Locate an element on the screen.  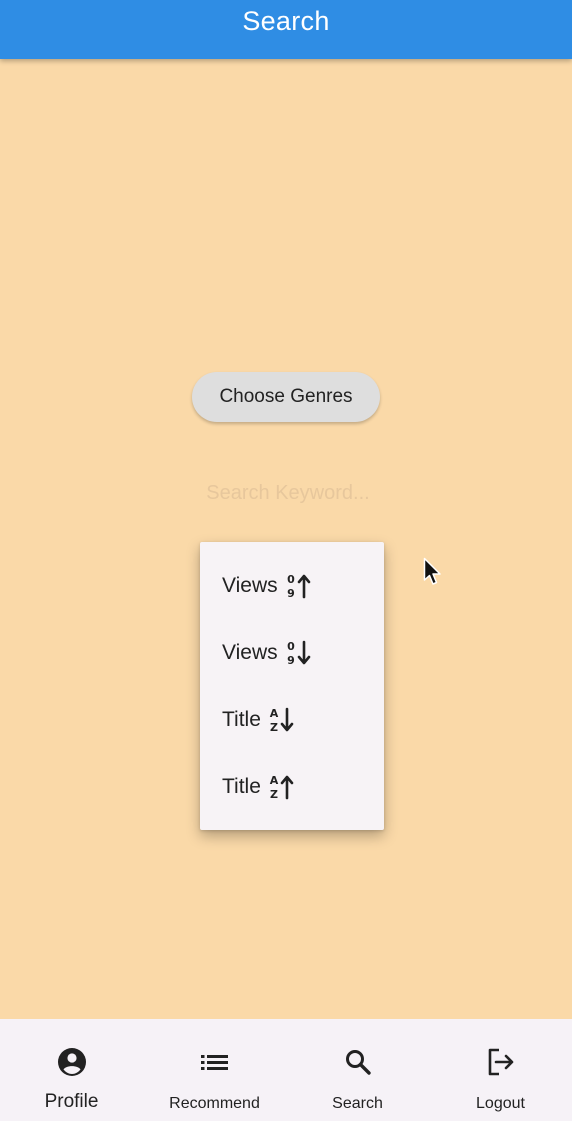
nav-item-recommend: Recommend is located at coordinates (214, 1070).